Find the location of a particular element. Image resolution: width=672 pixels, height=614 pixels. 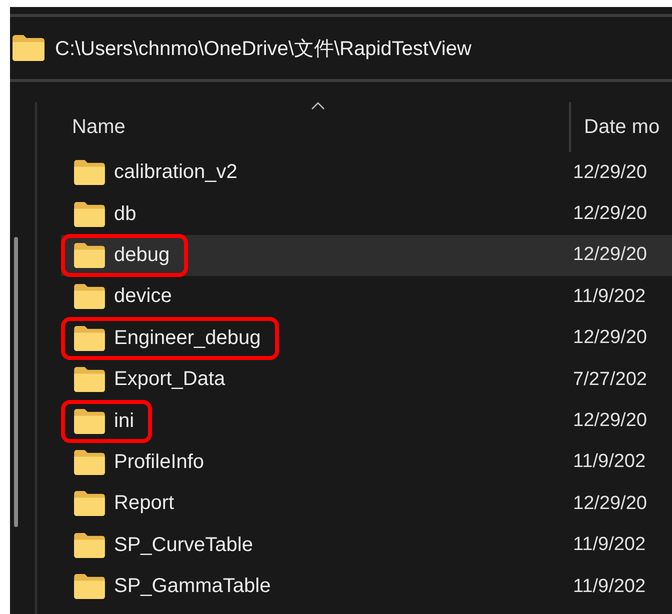

folder-row: SP_GammaTable 11/9/202 is located at coordinates (366, 587).